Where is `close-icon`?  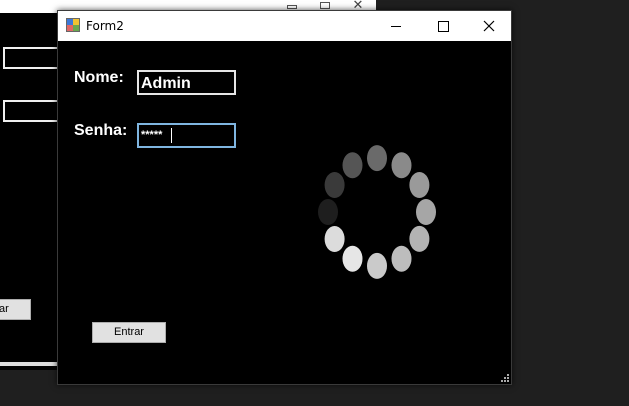
close-icon is located at coordinates (489, 26).